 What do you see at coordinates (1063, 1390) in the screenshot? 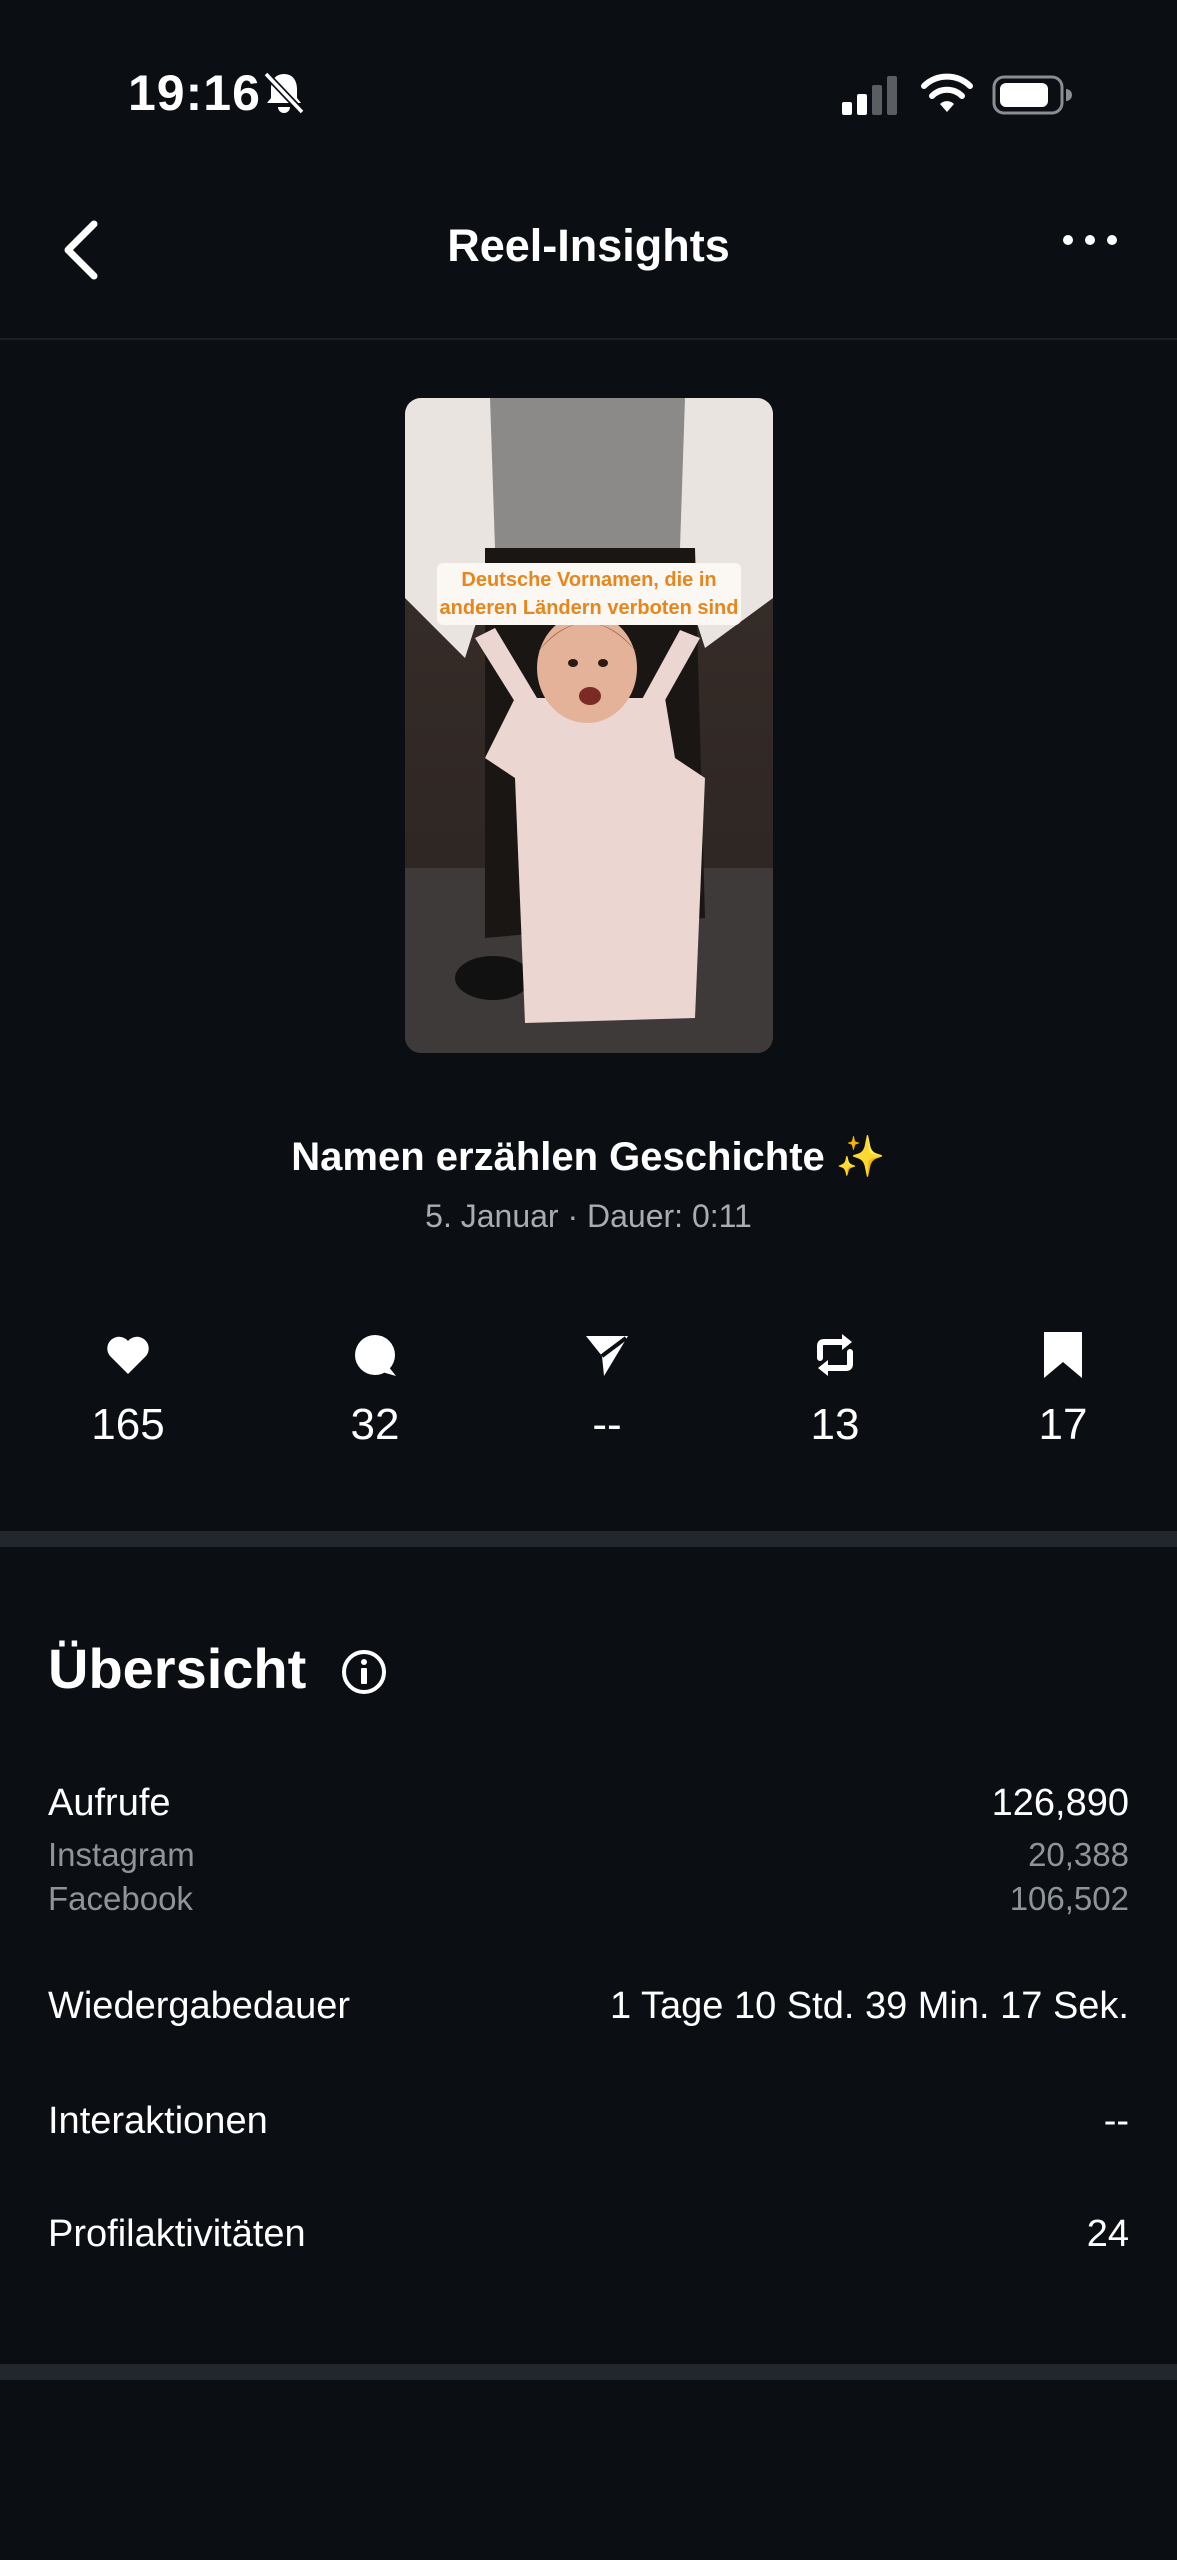
I see `stat-saves: 17` at bounding box center [1063, 1390].